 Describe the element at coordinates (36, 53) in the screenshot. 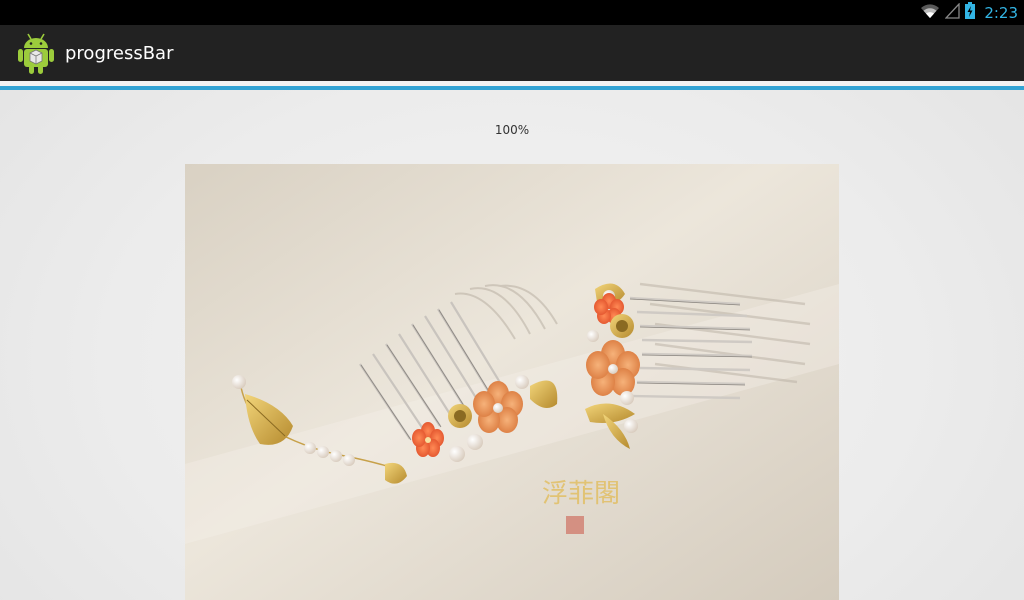

I see `android-icon` at that location.